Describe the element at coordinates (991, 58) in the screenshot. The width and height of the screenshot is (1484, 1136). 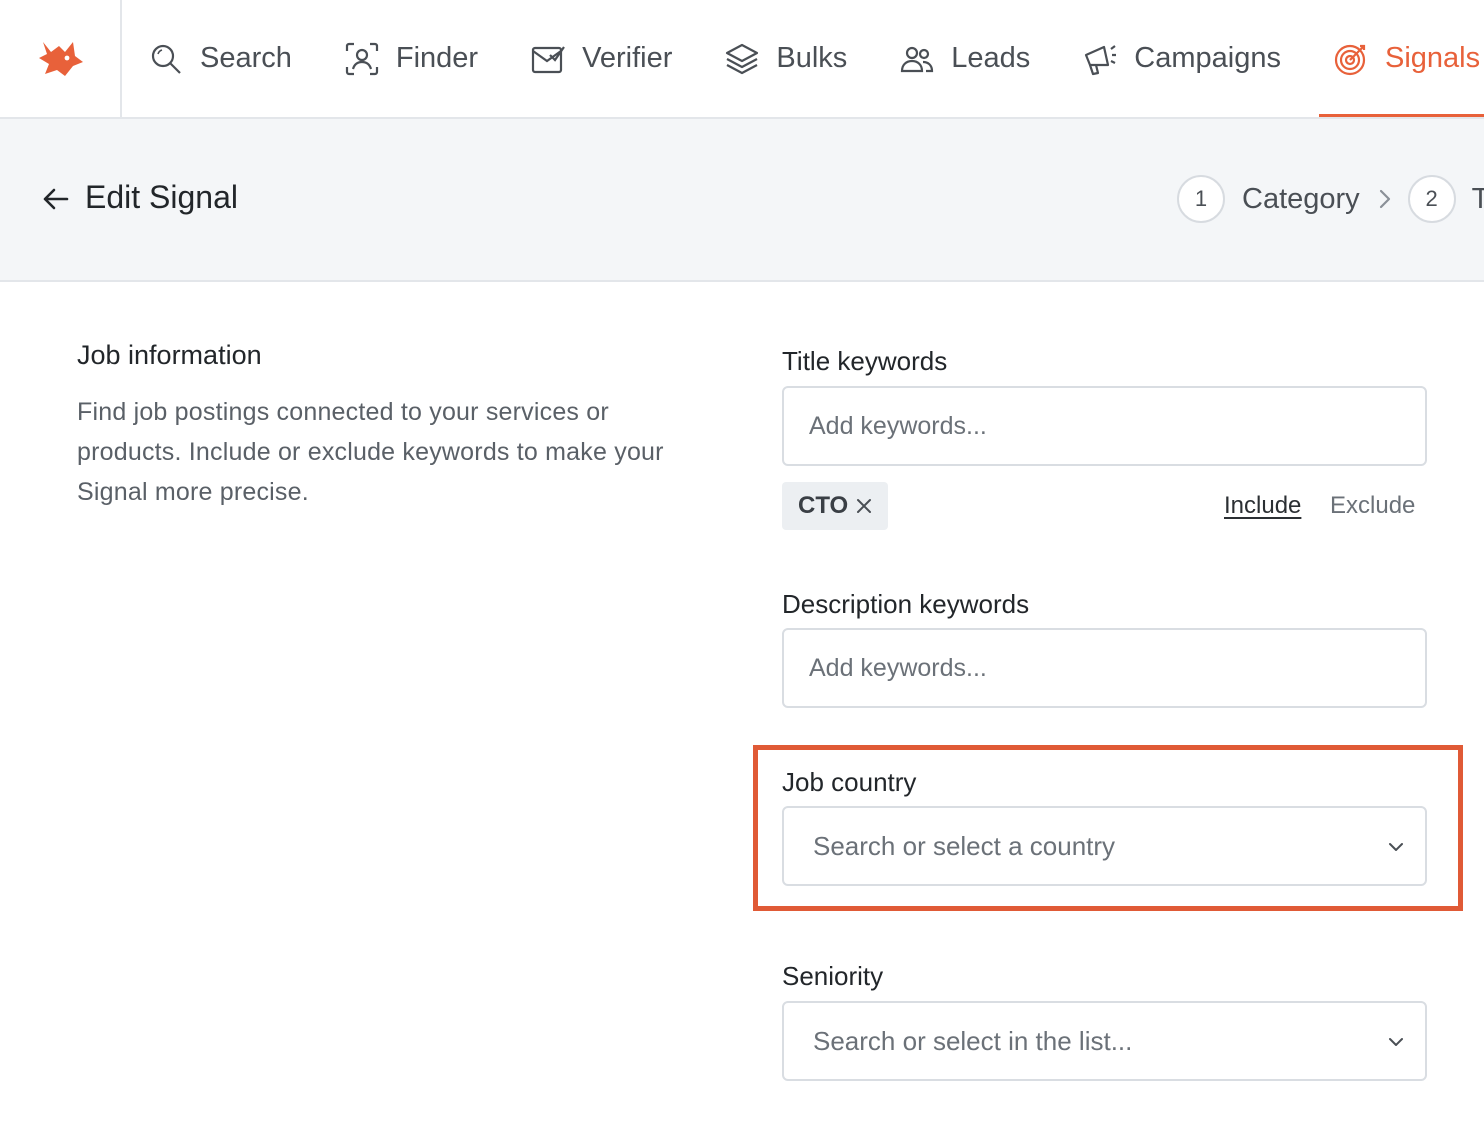
I see `nav-label-leads: Leads` at that location.